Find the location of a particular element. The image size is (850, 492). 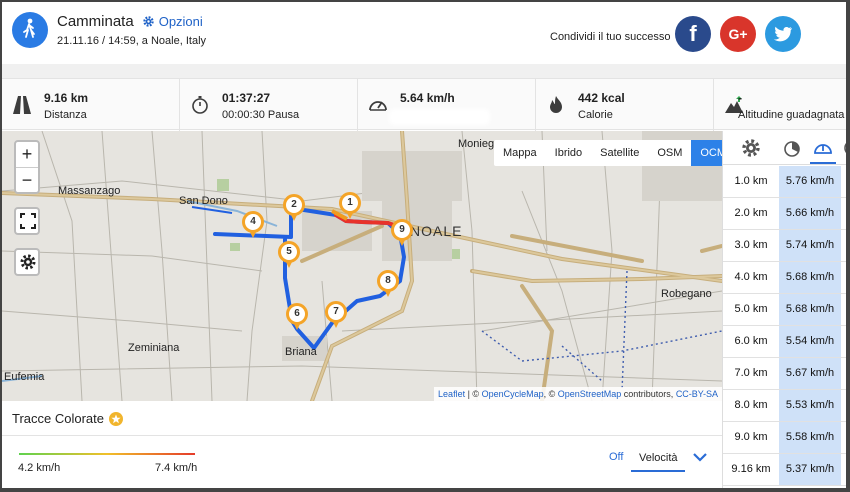

opencyclemap-link: OpenCycleMap is located at coordinates (513, 394).